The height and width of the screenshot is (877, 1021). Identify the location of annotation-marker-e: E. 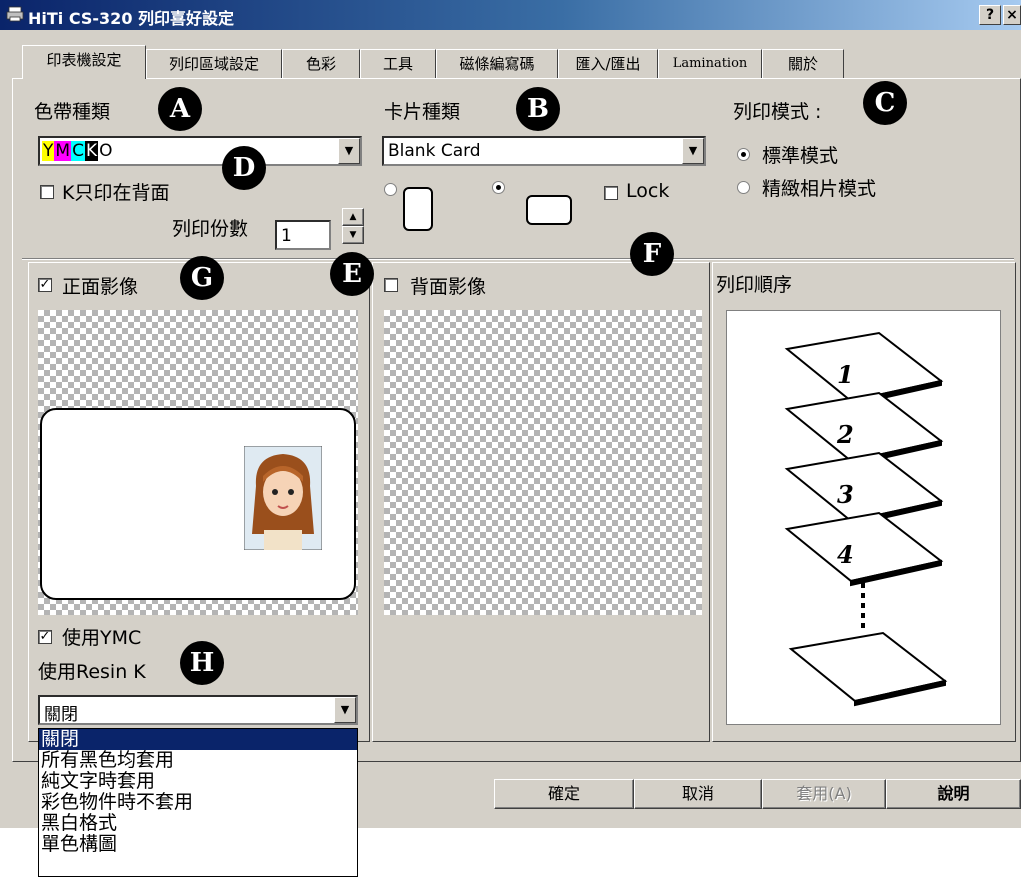
(352, 274).